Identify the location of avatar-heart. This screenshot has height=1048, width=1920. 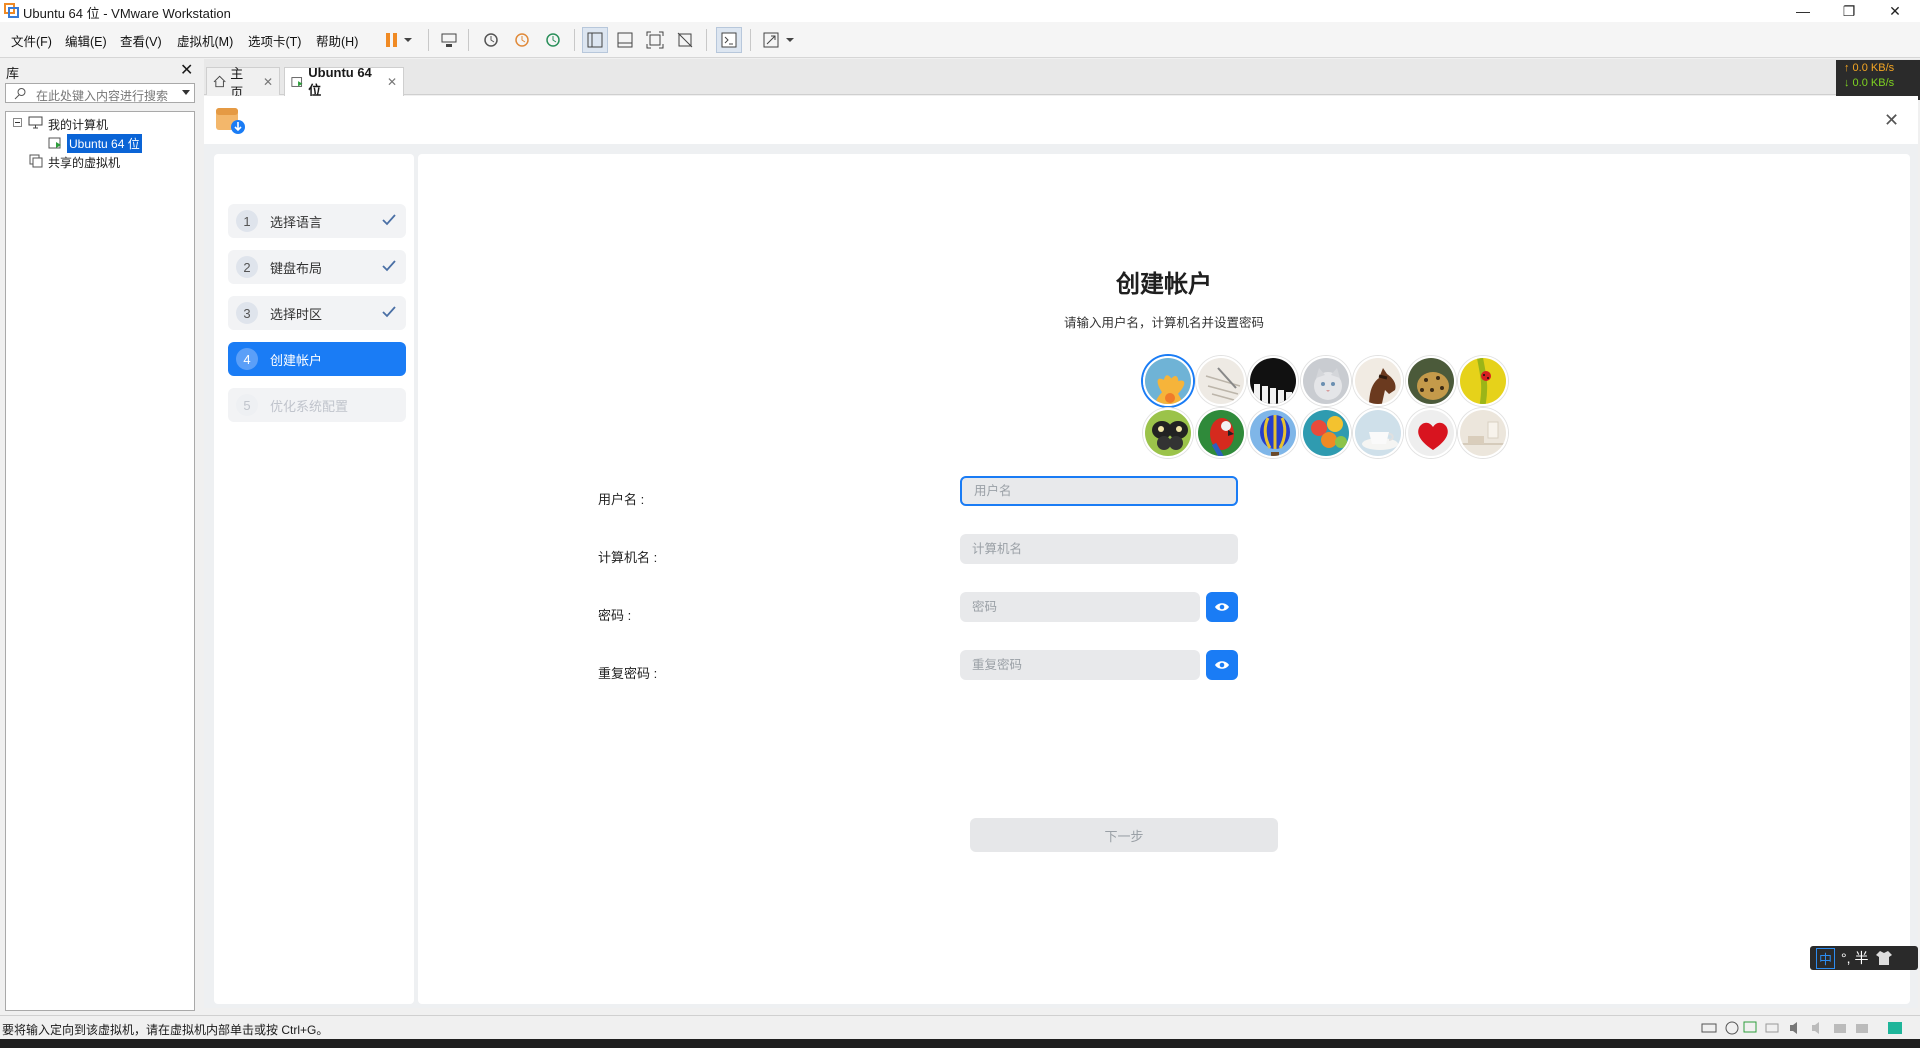
(1431, 433).